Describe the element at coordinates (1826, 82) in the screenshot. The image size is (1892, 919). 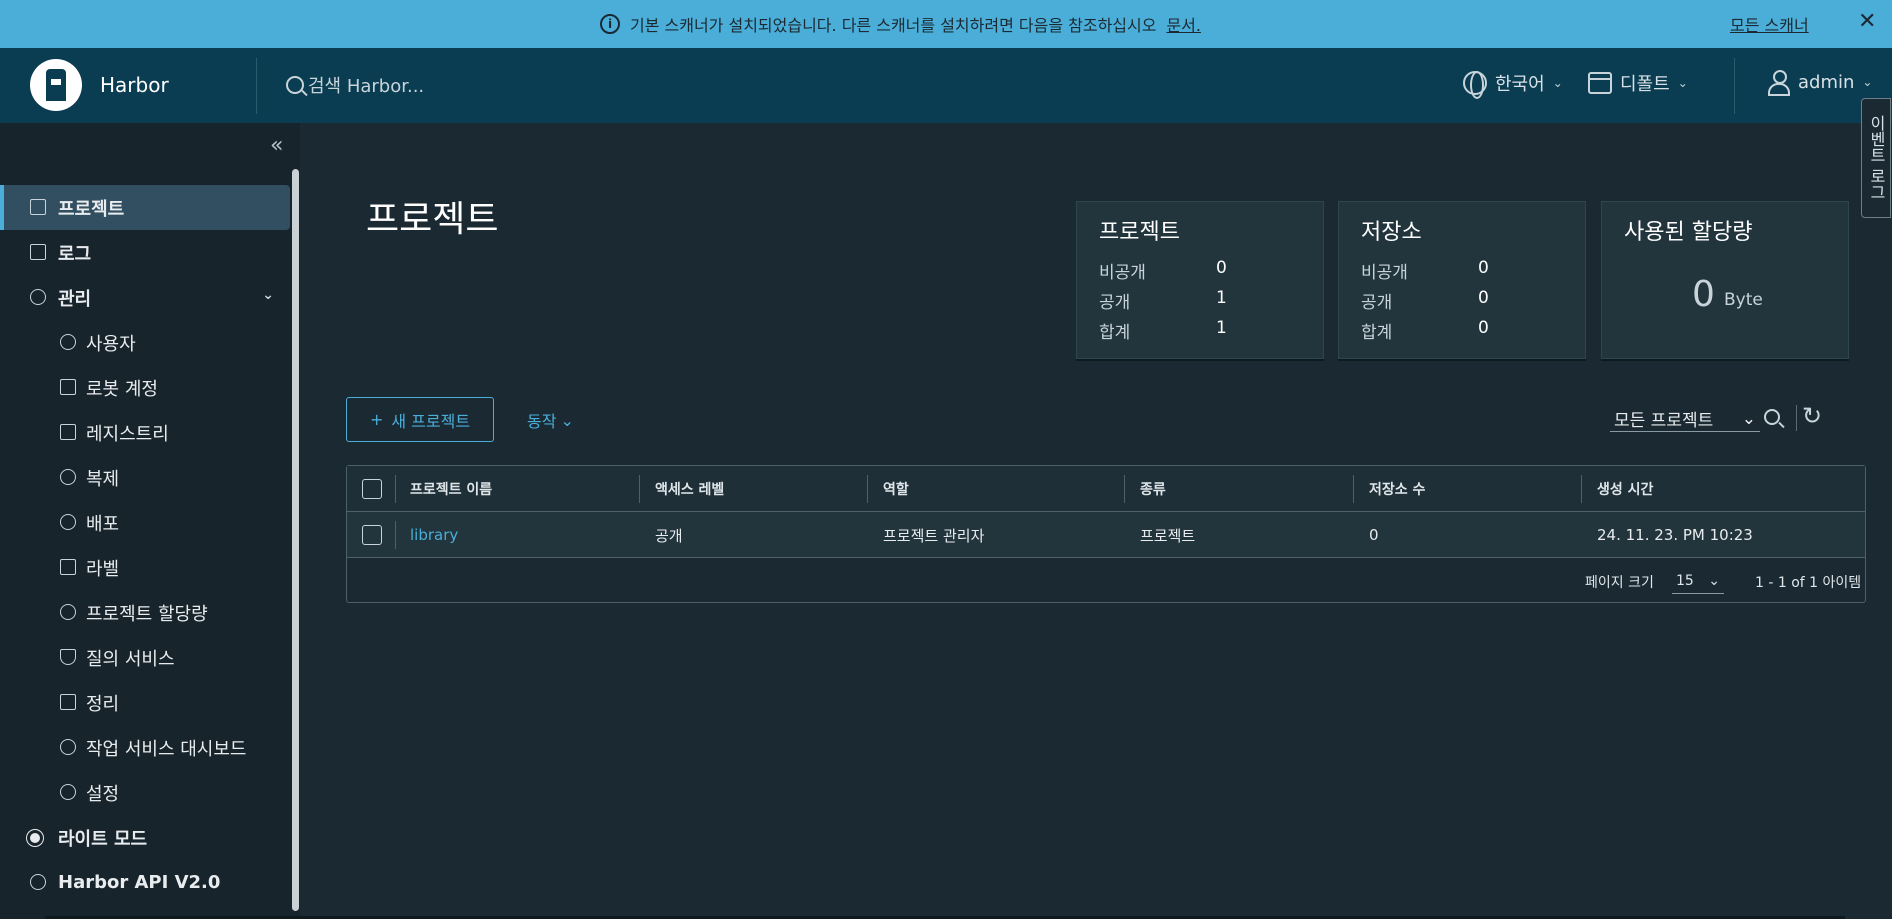
I see `user-name: admin` at that location.